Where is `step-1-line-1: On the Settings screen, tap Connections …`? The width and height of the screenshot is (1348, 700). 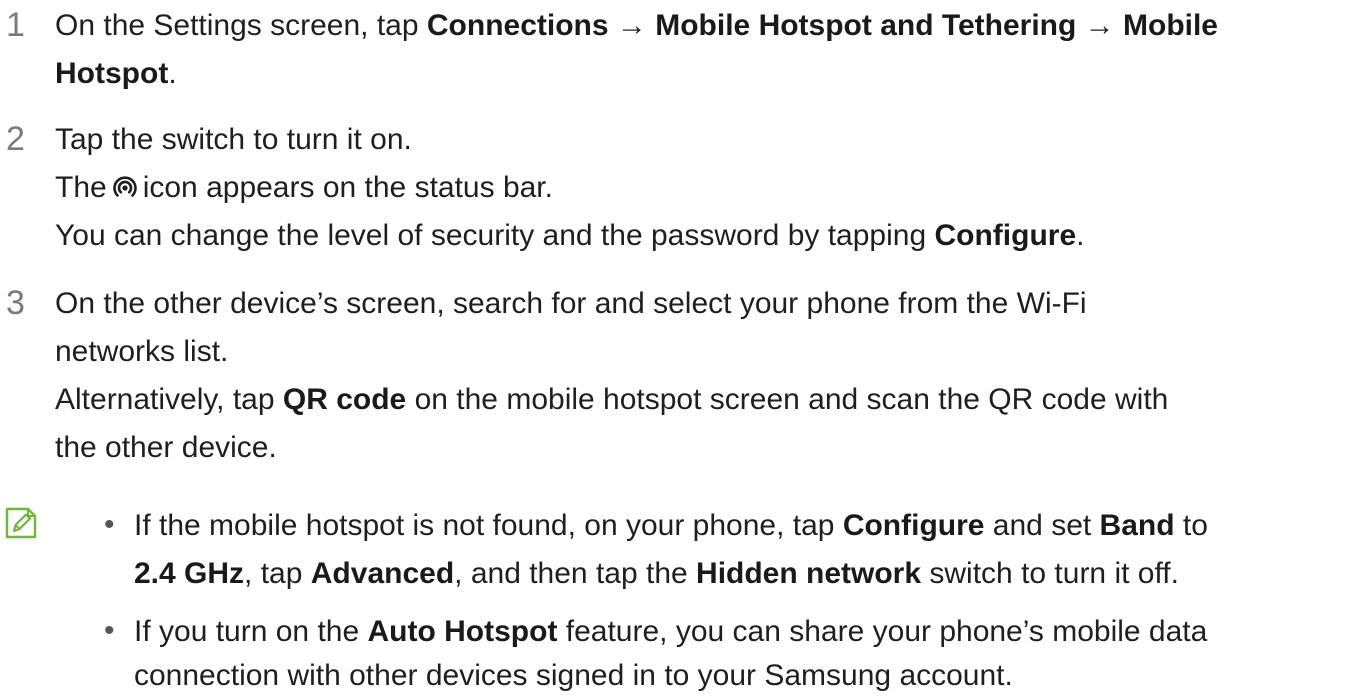
step-1-line-1: On the Settings screen, tap Connections … is located at coordinates (636, 25).